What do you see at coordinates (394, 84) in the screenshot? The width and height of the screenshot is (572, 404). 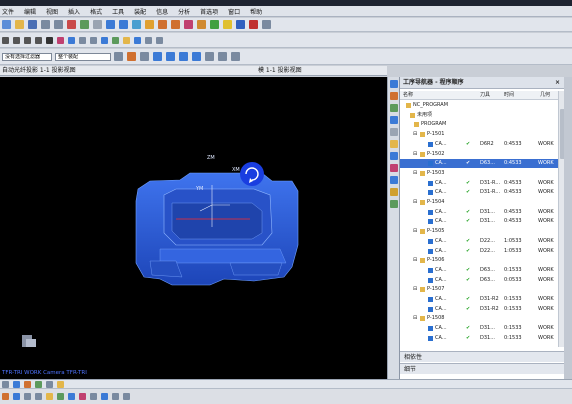 I see `nav-assembly-icon` at bounding box center [394, 84].